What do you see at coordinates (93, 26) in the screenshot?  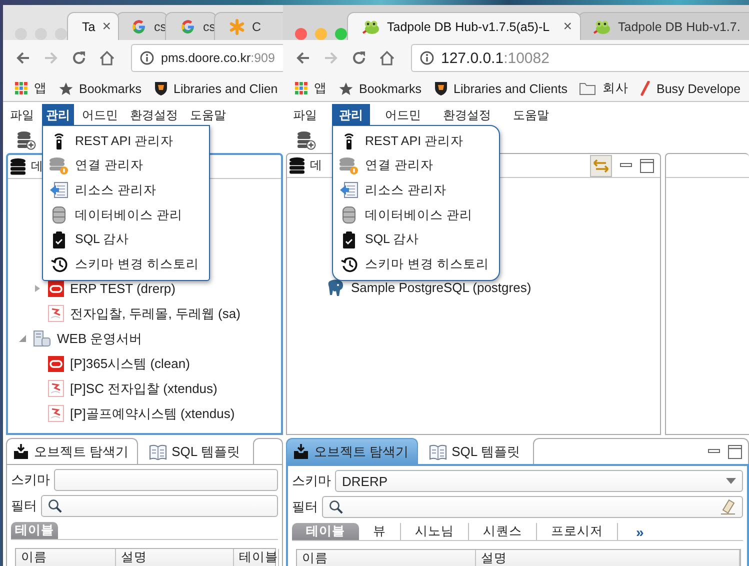 I see `browser-tab: Ta ×` at bounding box center [93, 26].